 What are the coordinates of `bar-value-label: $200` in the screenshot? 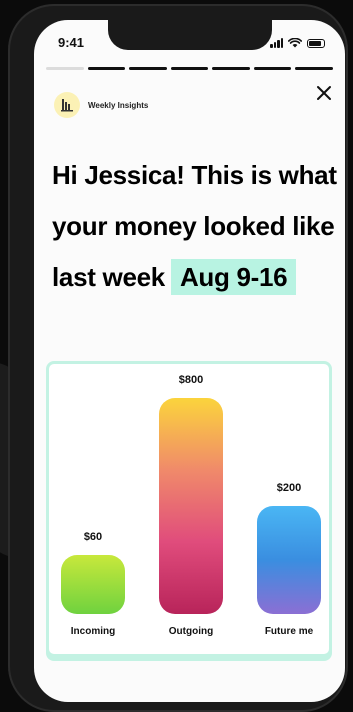 It's located at (289, 488).